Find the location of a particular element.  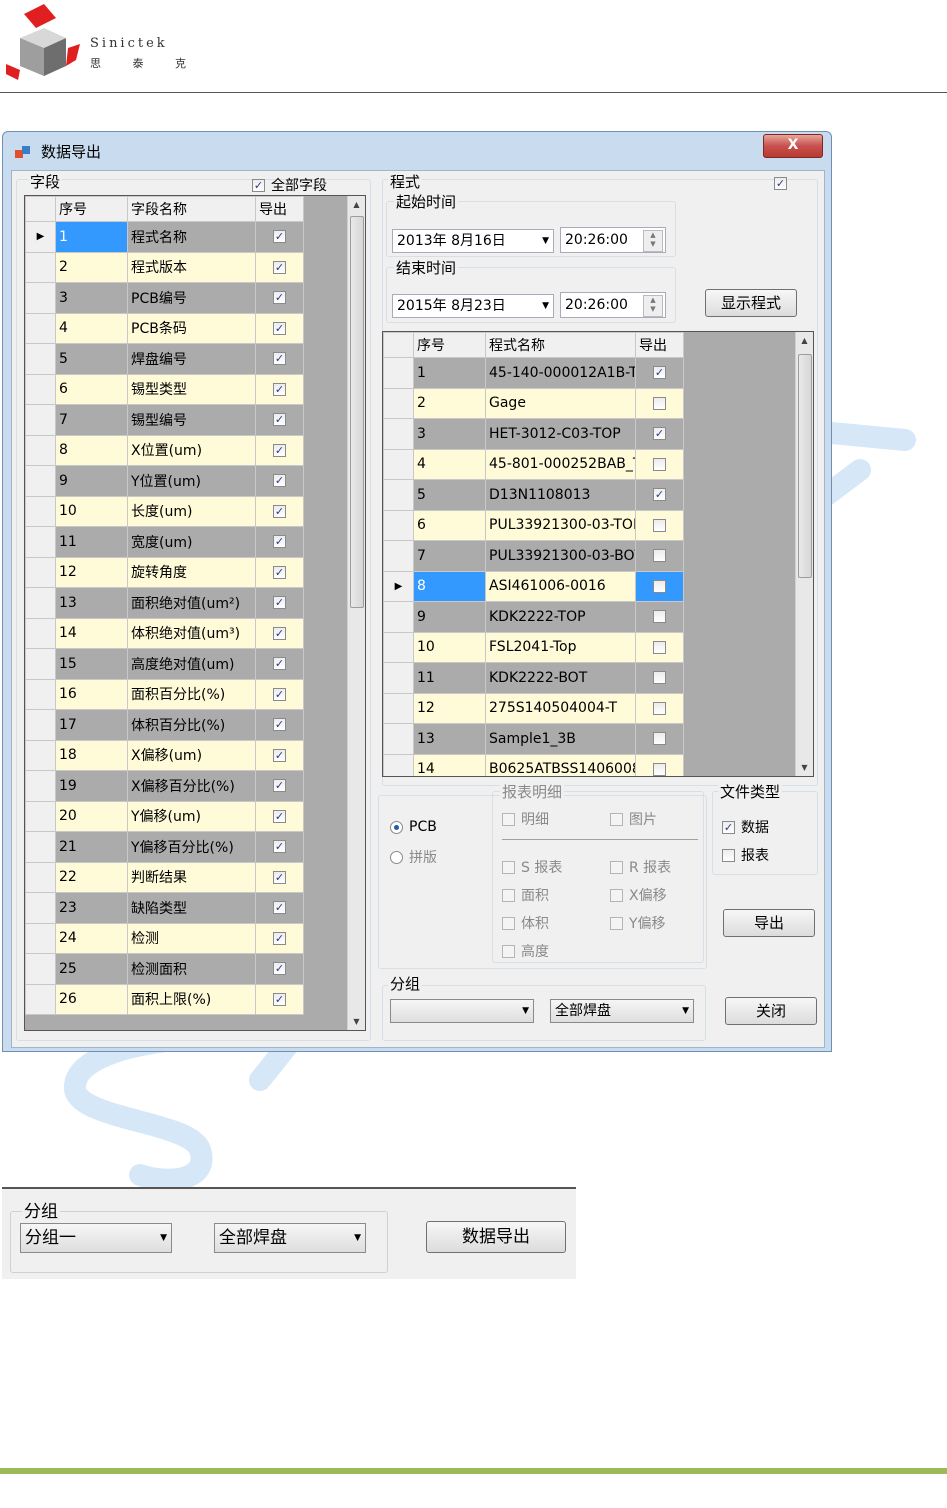

table-row: 2 Gage is located at coordinates (533, 403).